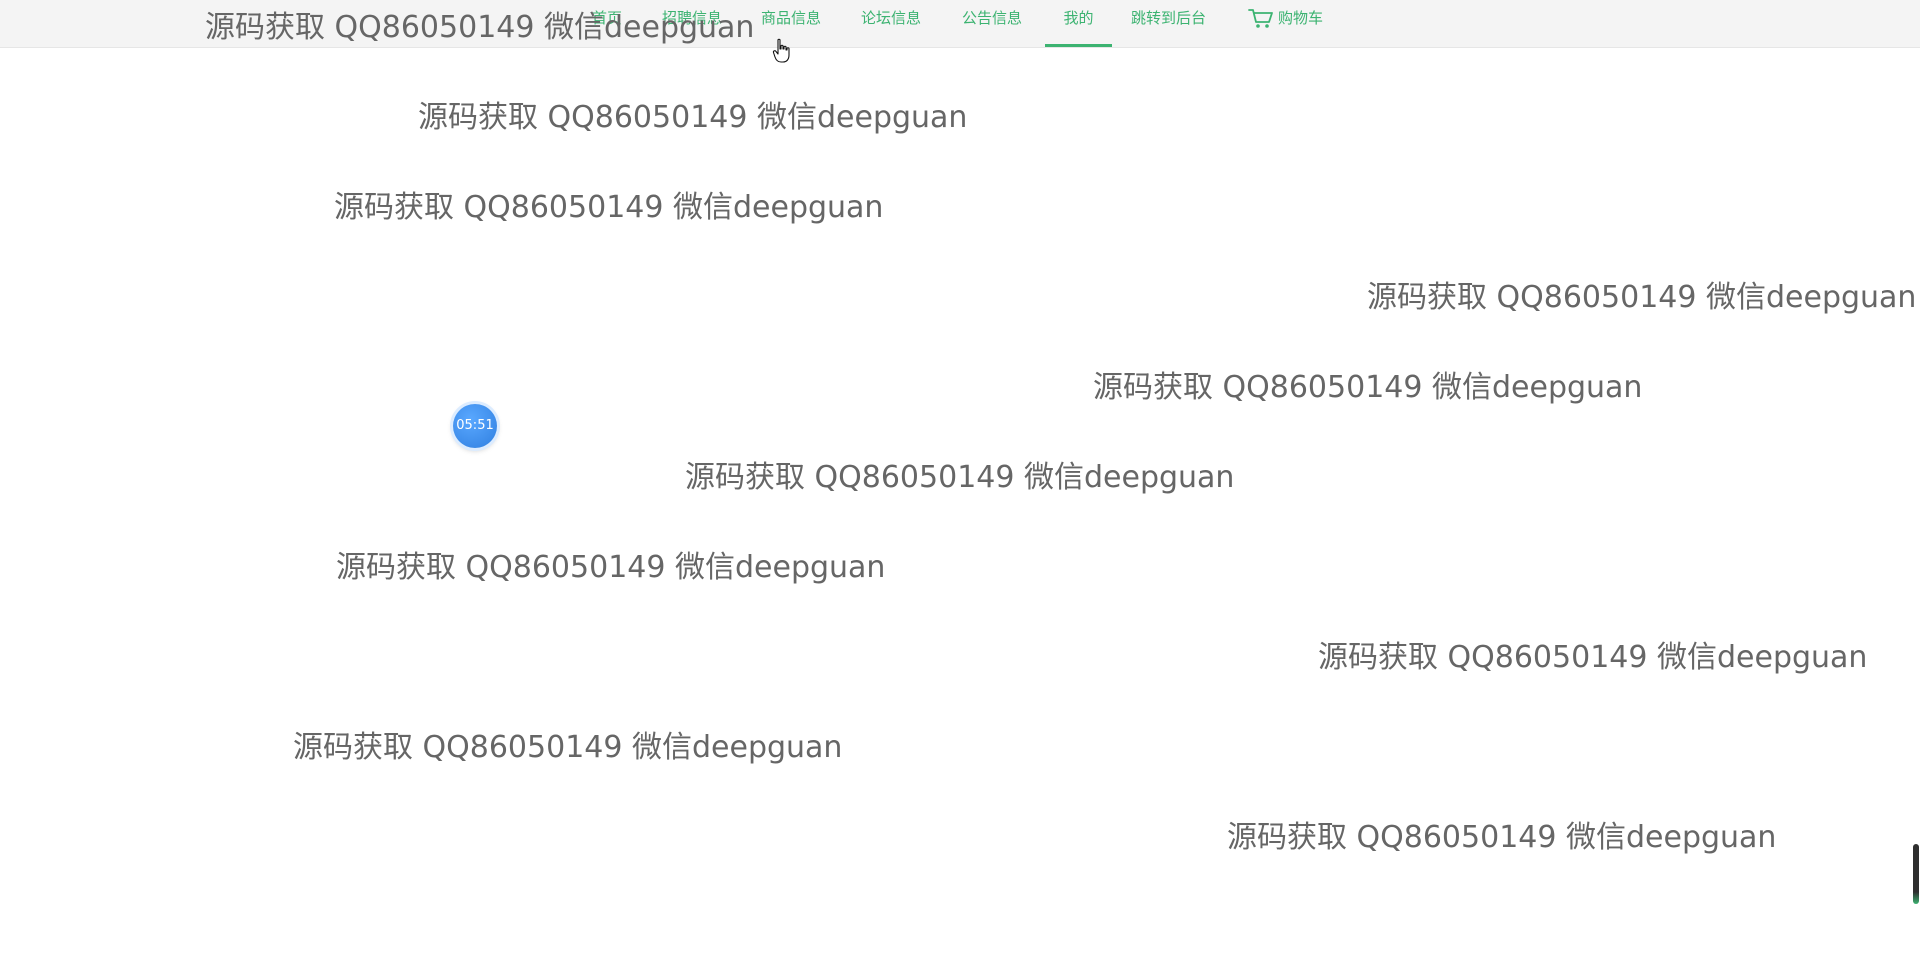 The height and width of the screenshot is (958, 1920). I want to click on nav-item-mine: 我的, so click(1078, 23).